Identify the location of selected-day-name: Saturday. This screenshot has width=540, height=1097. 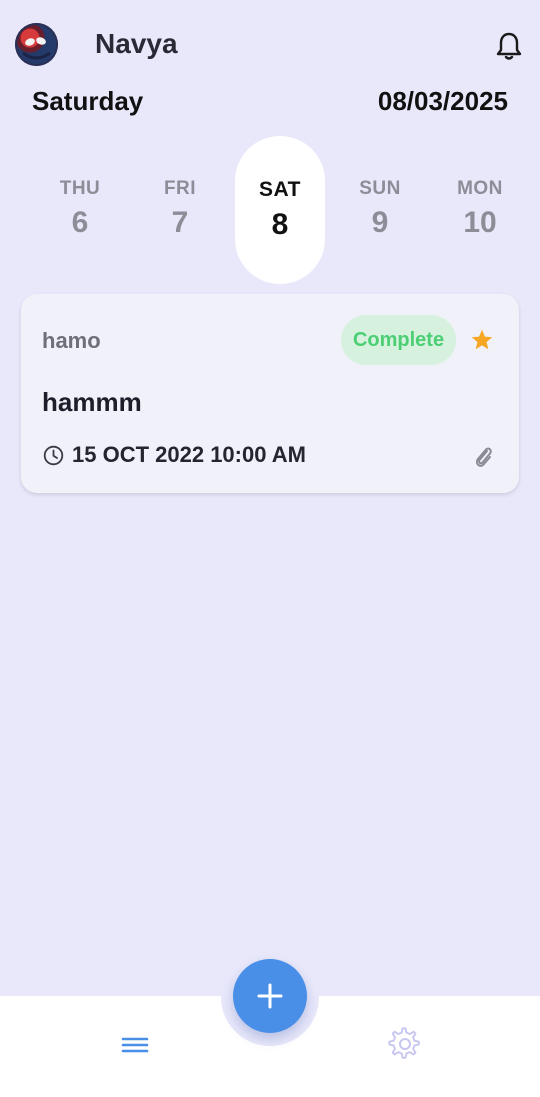
(88, 101).